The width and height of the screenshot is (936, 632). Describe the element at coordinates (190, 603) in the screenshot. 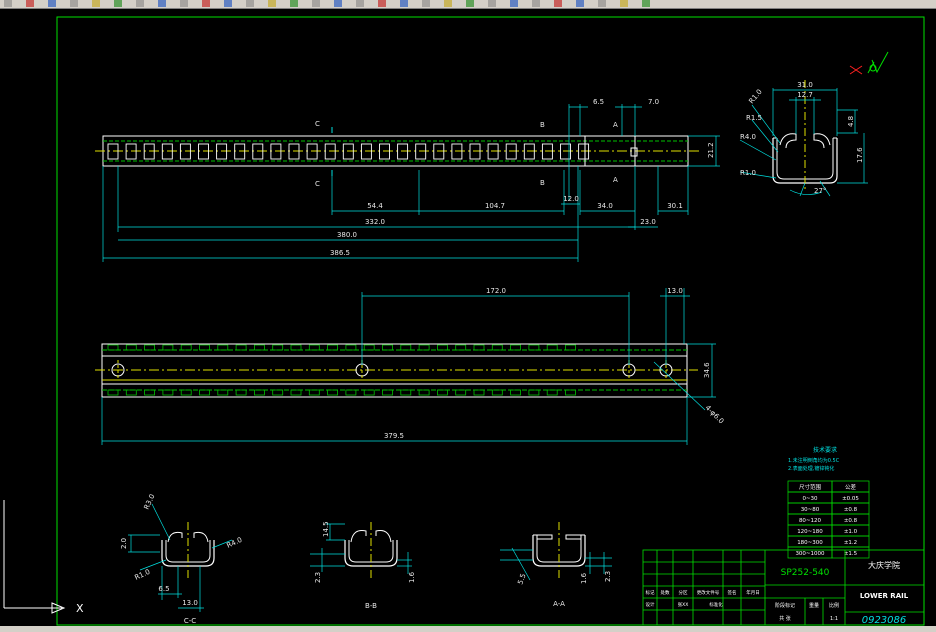

I see `cc-dim-13-0: 13.0` at that location.